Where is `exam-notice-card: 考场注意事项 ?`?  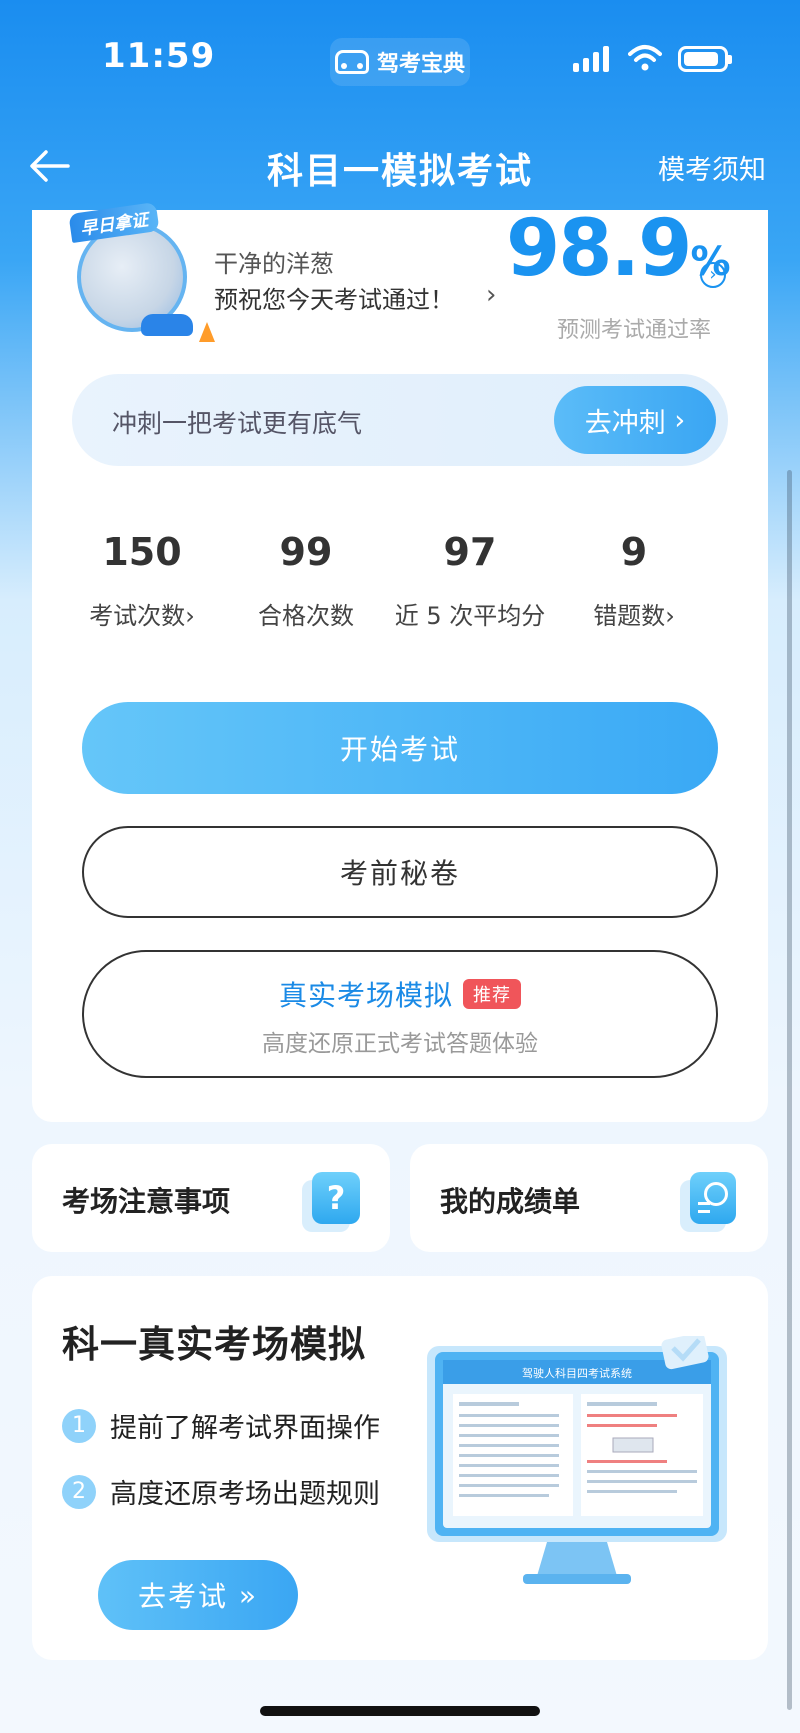 exam-notice-card: 考场注意事项 ? is located at coordinates (211, 1198).